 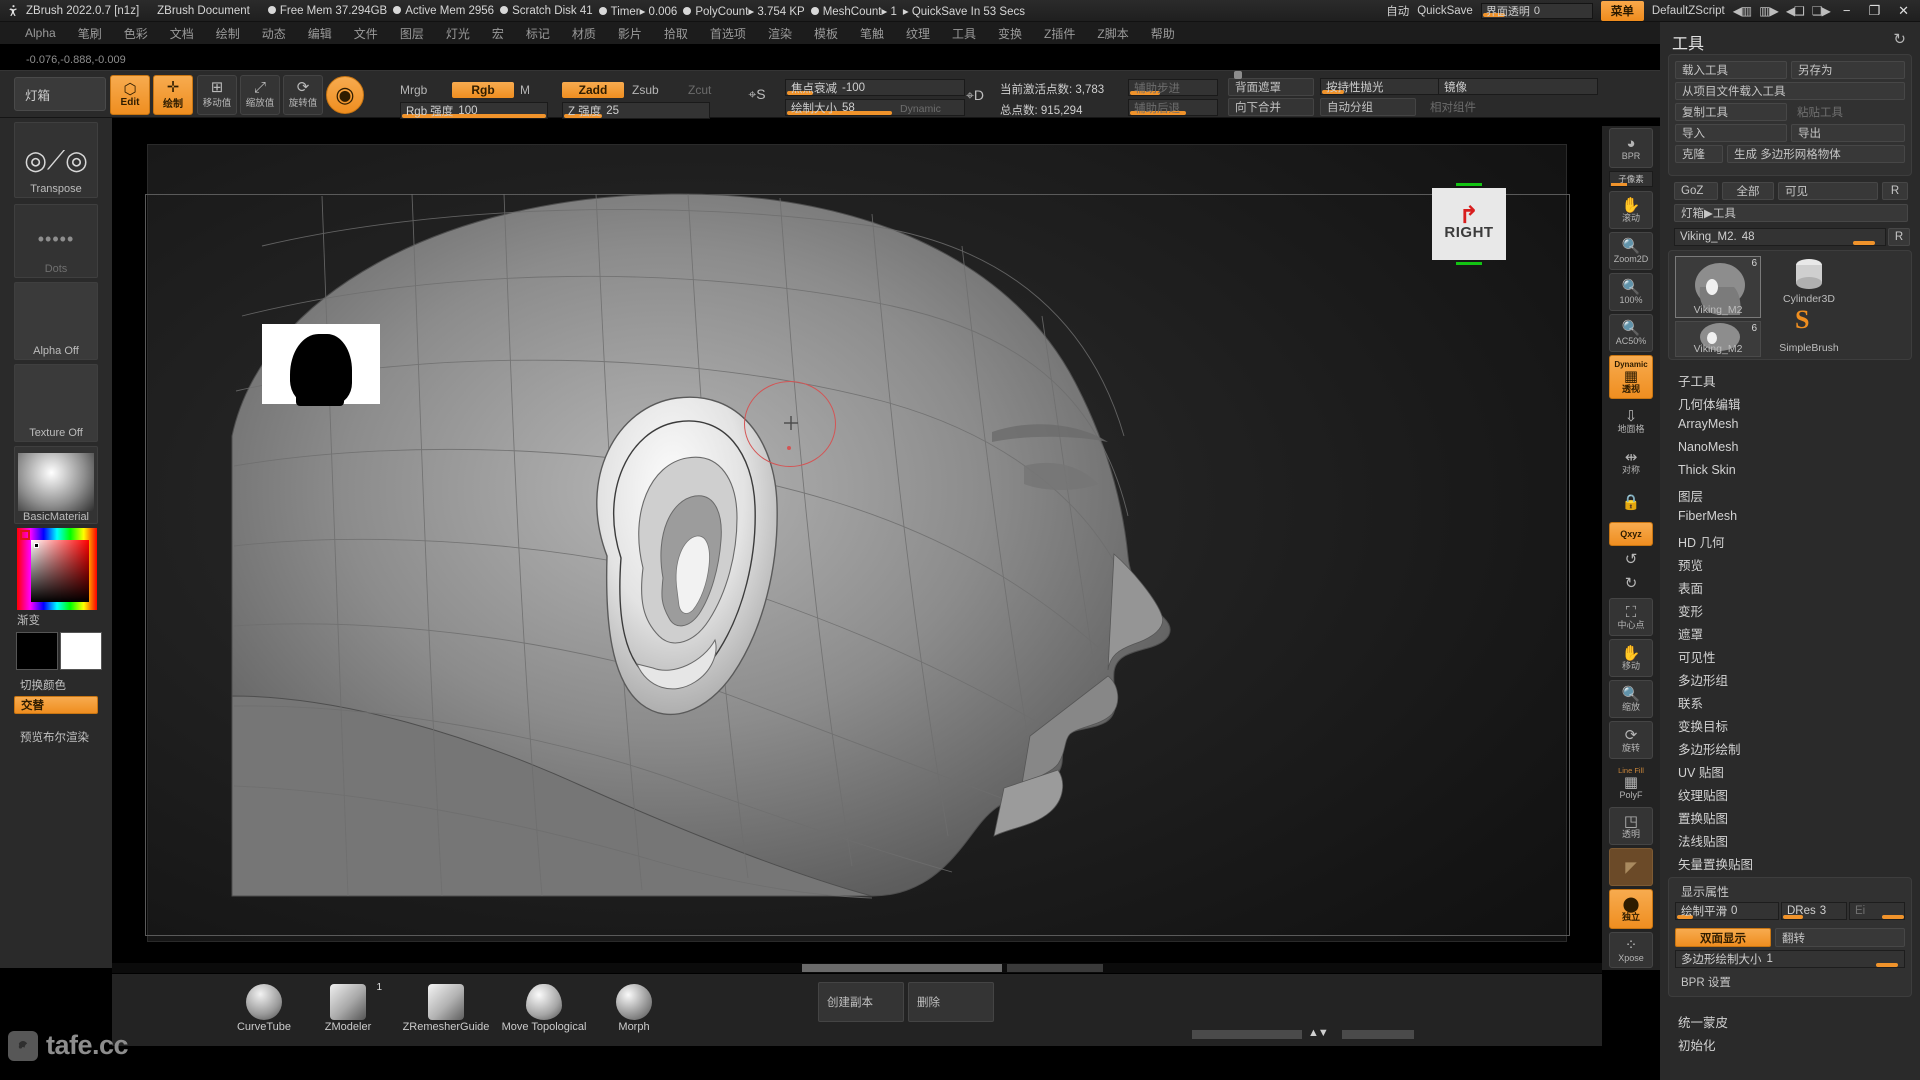 What do you see at coordinates (1748, 191) in the screenshot?
I see `goz-all-button: 全部` at bounding box center [1748, 191].